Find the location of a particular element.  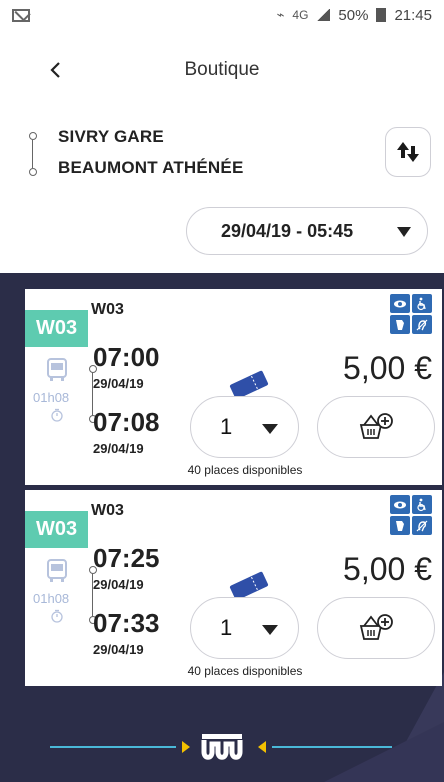

signal-icon is located at coordinates (323, 15).